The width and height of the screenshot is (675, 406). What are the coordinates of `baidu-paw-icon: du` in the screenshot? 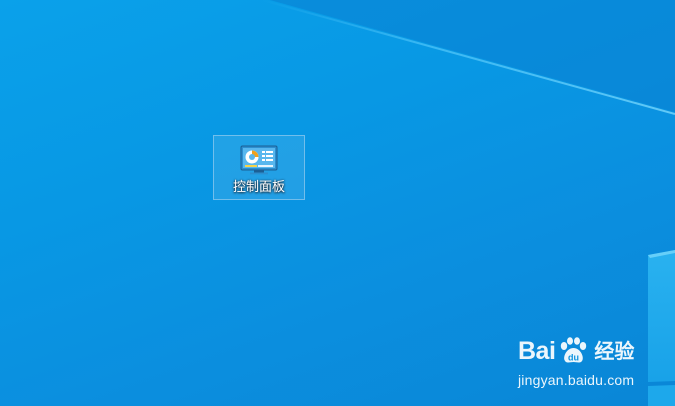 It's located at (574, 350).